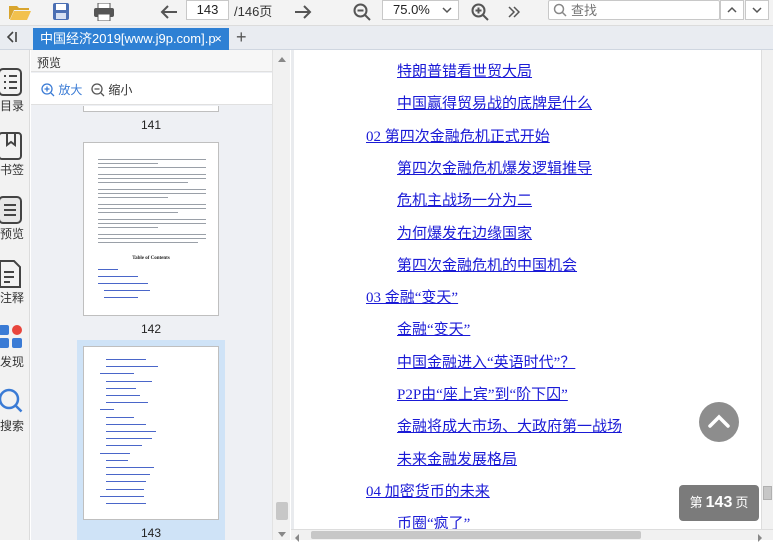  What do you see at coordinates (464, 70) in the screenshot?
I see `toc-entry: 特朗普错看世贸大局` at bounding box center [464, 70].